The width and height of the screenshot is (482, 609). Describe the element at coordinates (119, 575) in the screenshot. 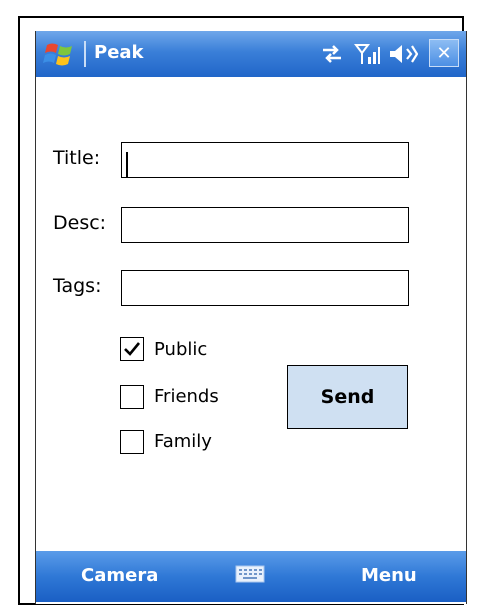

I see `camera-softkey: Camera` at that location.